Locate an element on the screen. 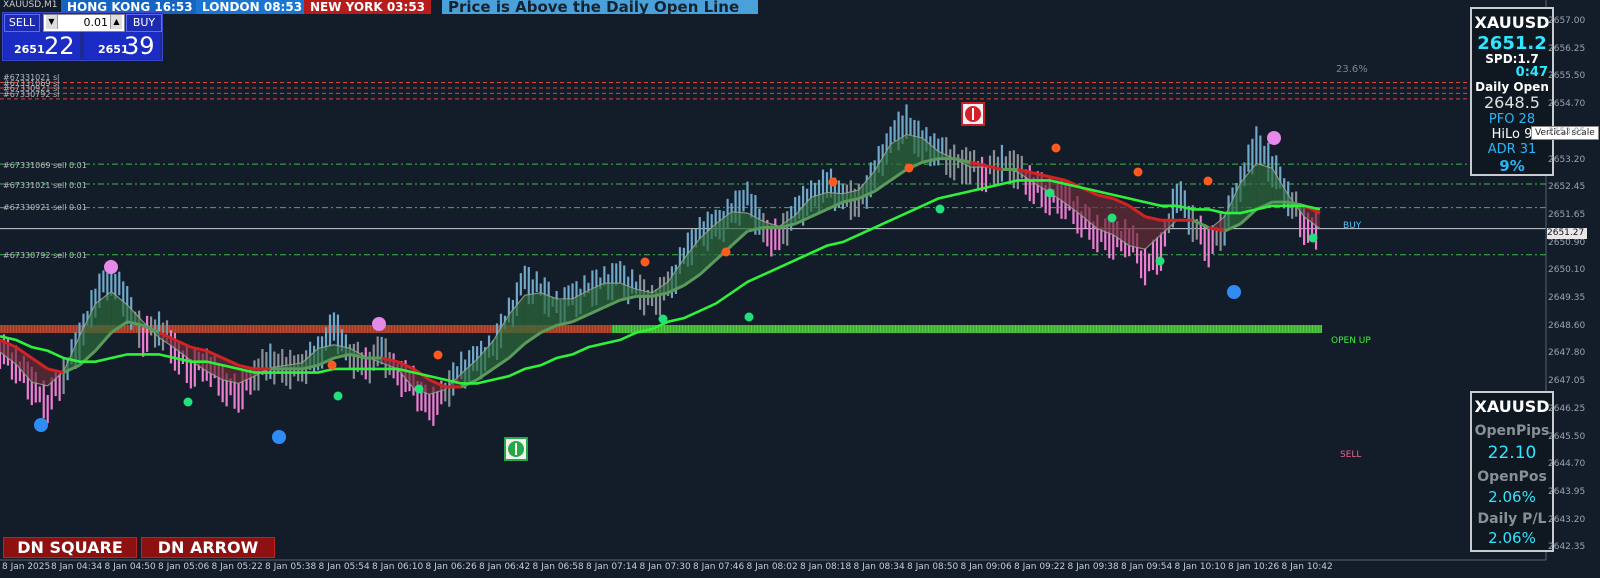 The height and width of the screenshot is (578, 1600). order-sell-label: #67331021 sell 0.01 is located at coordinates (45, 185).